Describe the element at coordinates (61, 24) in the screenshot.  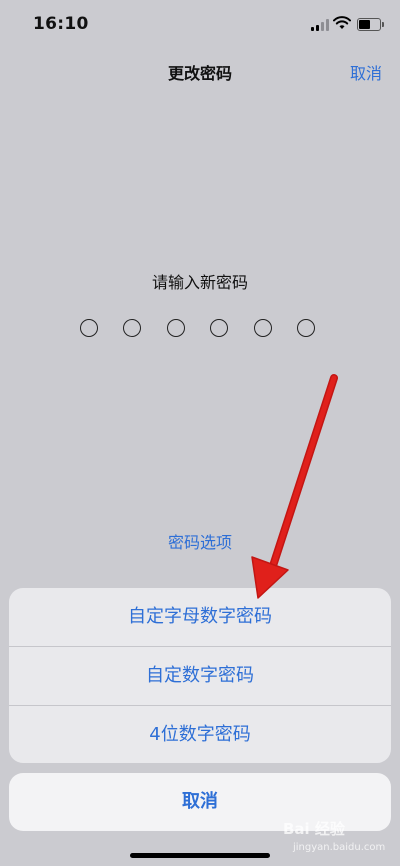
I see `status-time: 16:10` at that location.